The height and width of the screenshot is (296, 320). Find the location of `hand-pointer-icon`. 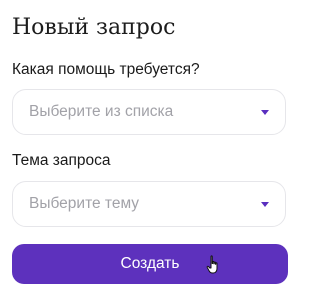

hand-pointer-icon is located at coordinates (212, 264).